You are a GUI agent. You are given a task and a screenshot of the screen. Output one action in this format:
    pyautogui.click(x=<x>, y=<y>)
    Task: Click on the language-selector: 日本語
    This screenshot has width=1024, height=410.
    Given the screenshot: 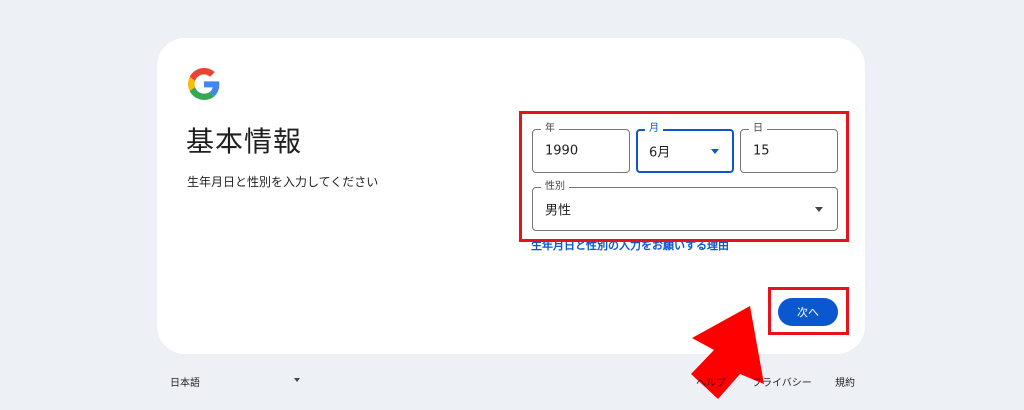 What is the action you would take?
    pyautogui.click(x=185, y=381)
    